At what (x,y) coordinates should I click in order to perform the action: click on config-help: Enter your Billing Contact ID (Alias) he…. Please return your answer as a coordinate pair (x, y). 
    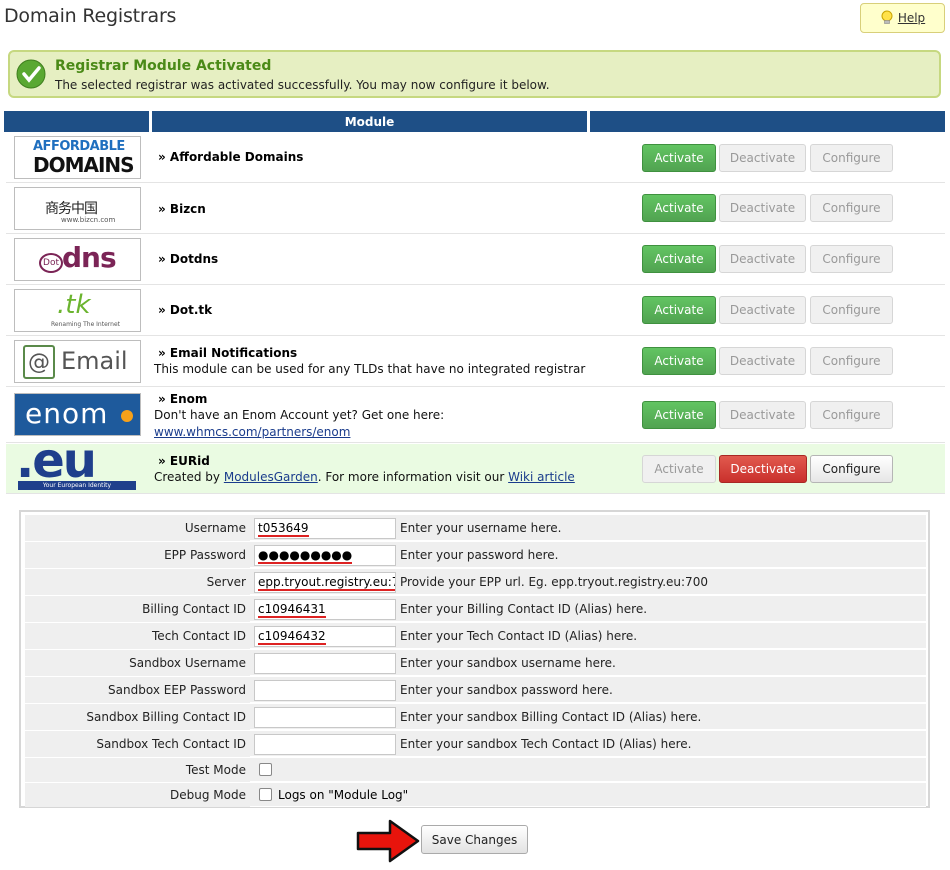
    Looking at the image, I should click on (524, 609).